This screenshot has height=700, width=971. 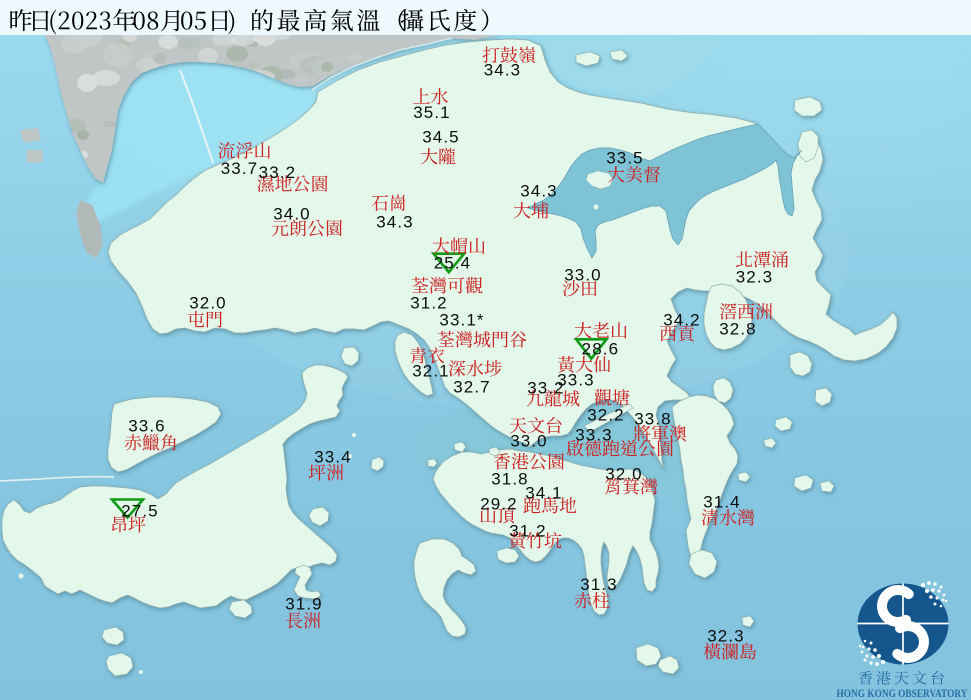 I want to click on svg-text: 33.8, so click(x=653, y=418).